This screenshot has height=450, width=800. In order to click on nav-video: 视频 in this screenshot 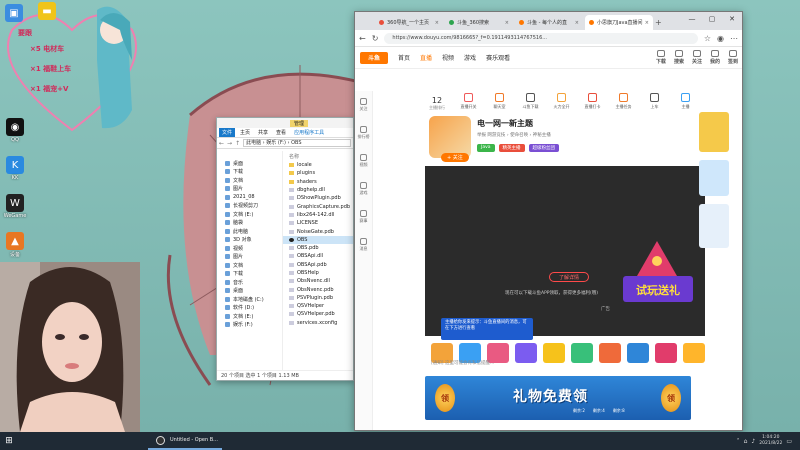, I will do `click(448, 57)`.